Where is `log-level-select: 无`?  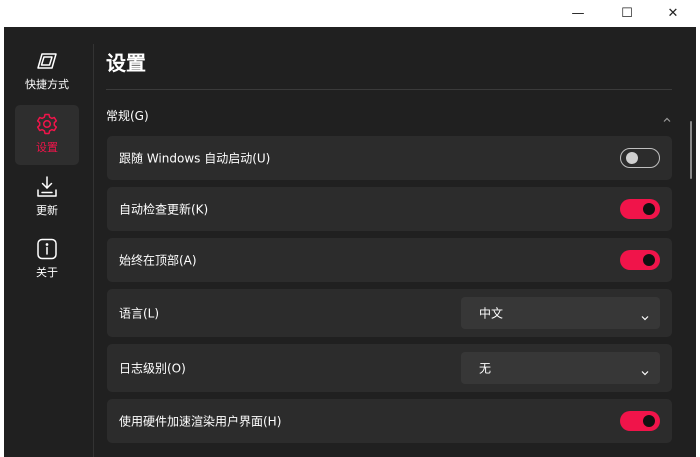 log-level-select: 无 is located at coordinates (560, 368).